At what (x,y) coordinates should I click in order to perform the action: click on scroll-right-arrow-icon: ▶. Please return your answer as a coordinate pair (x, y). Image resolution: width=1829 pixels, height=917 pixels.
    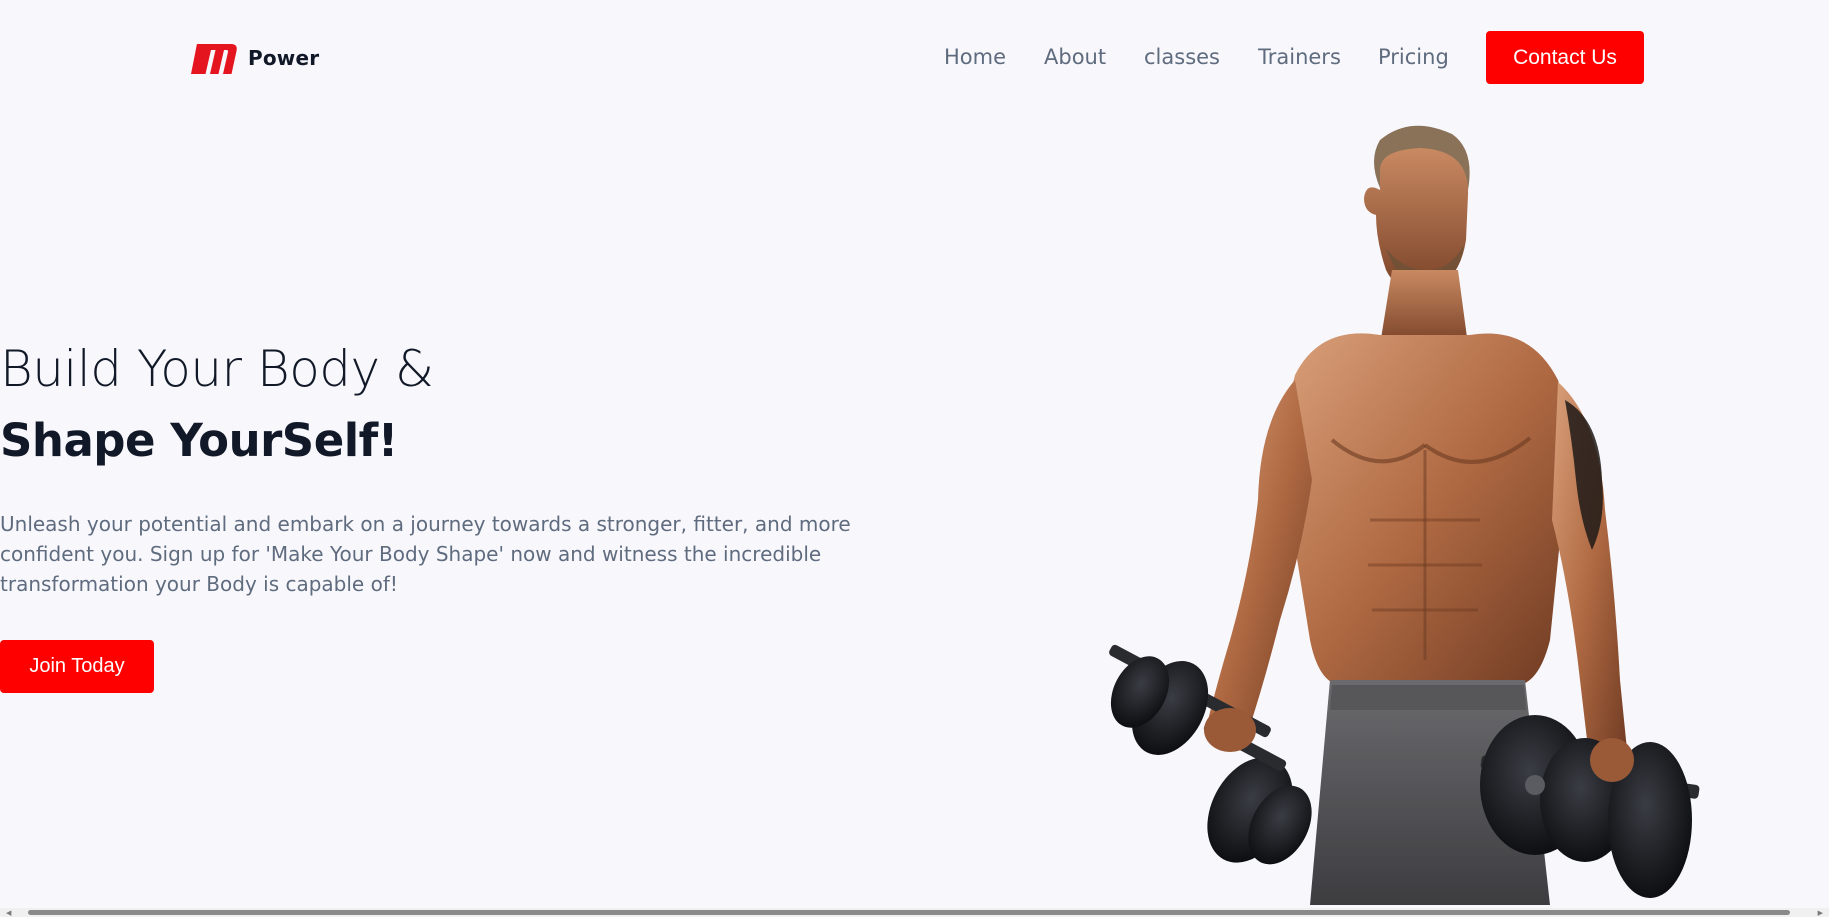
    Looking at the image, I should click on (1820, 913).